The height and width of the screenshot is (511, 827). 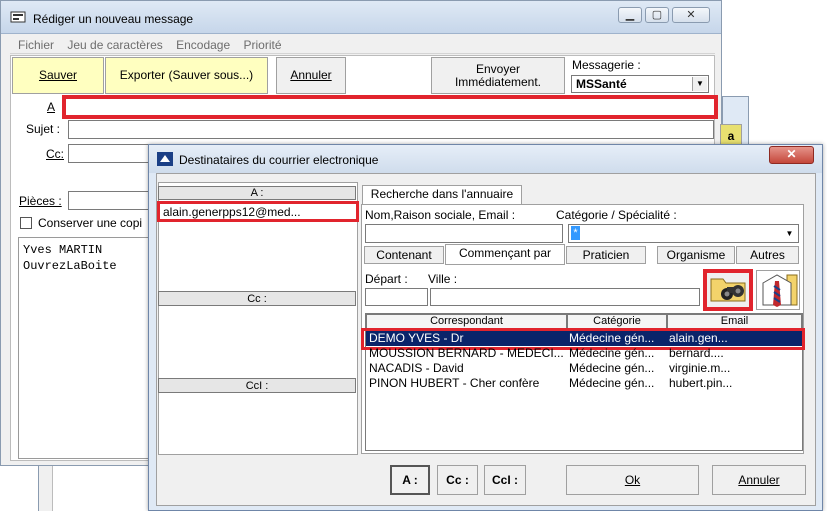 I want to click on menu-priorite: Priorité, so click(x=262, y=45).